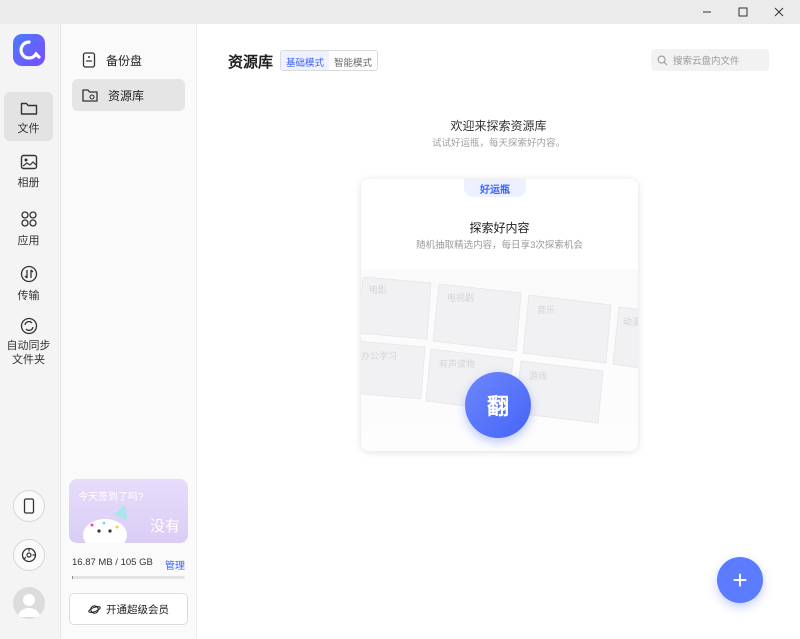 The width and height of the screenshot is (800, 639). What do you see at coordinates (28, 241) in the screenshot?
I see `rail-item-label: 应用` at bounding box center [28, 241].